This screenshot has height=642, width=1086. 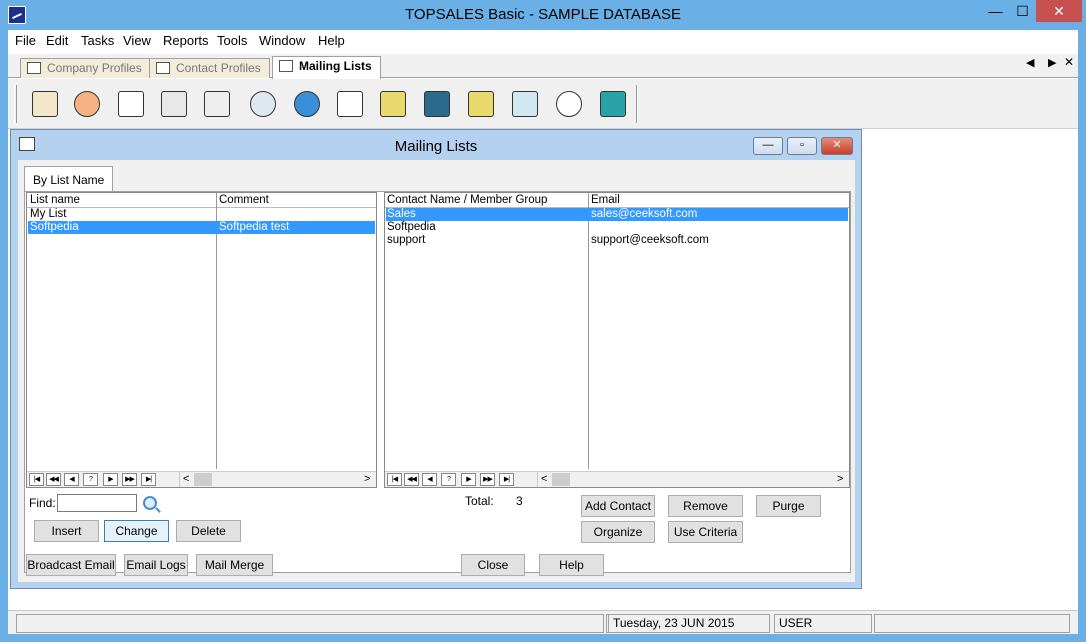 I want to click on warehouse-icon, so click(x=481, y=104).